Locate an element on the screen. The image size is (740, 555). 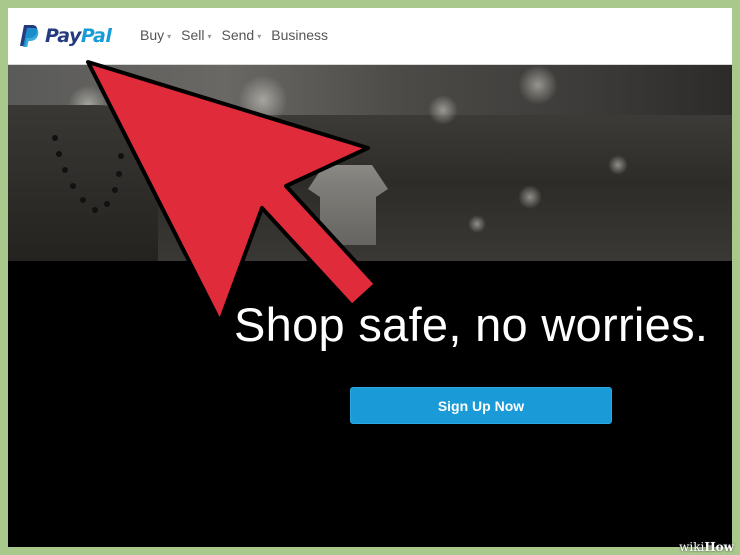
sign-up-button: Sign Up Now is located at coordinates (481, 405).